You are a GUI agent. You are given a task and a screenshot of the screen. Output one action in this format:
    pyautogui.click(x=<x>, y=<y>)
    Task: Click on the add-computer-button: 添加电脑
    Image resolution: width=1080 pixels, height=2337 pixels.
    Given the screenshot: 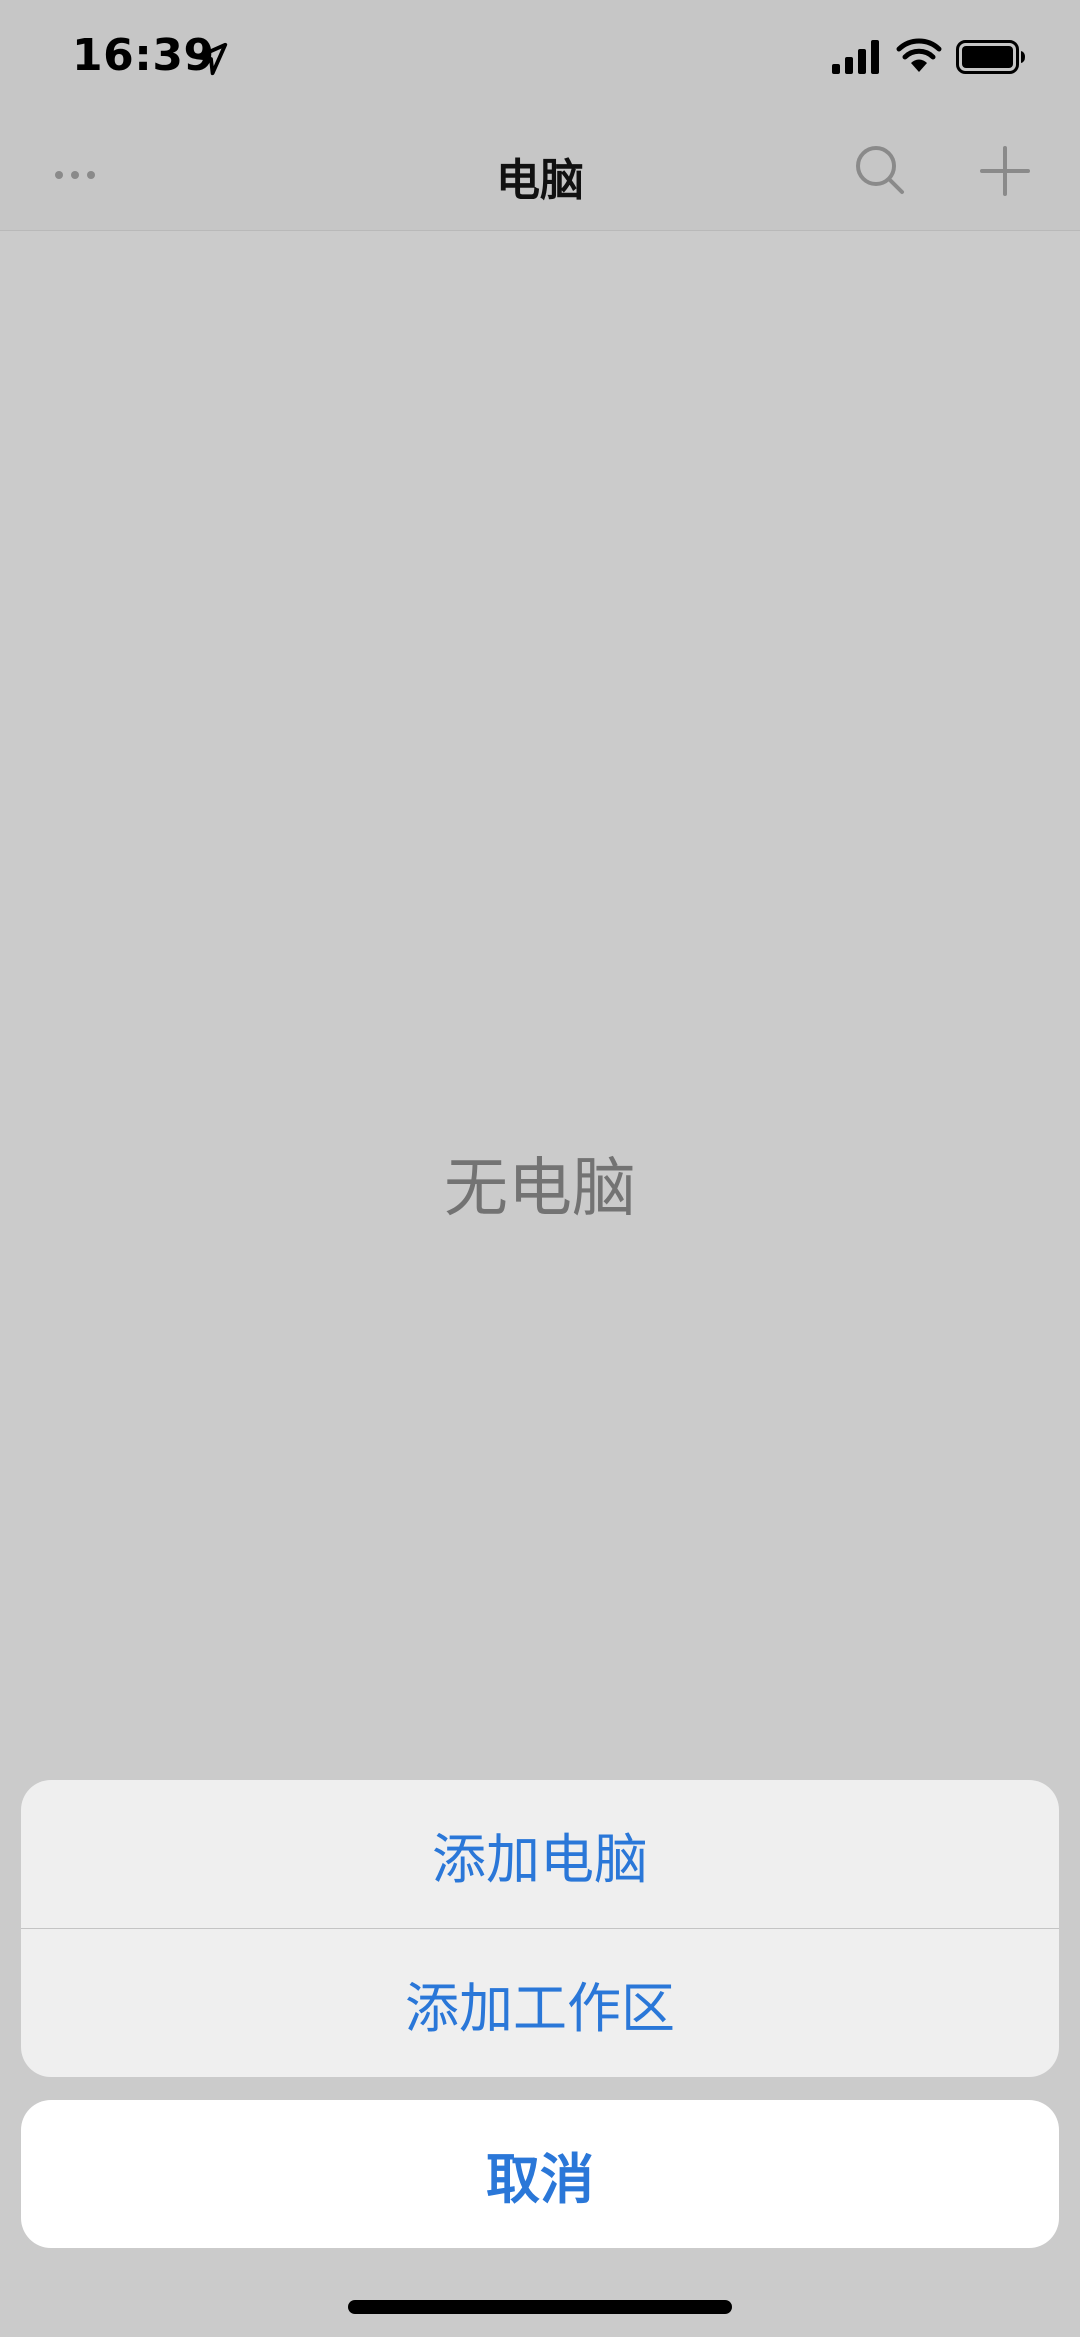 What is the action you would take?
    pyautogui.click(x=540, y=1854)
    